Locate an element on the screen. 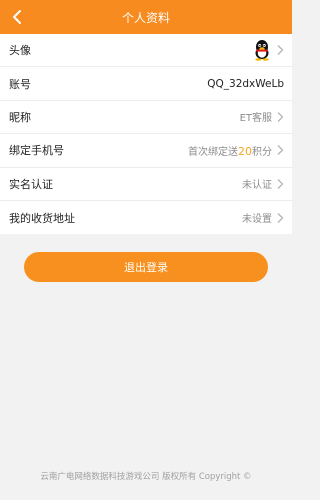 Image resolution: width=320 pixels, height=500 pixels. logout-button: 退出登录 is located at coordinates (146, 267).